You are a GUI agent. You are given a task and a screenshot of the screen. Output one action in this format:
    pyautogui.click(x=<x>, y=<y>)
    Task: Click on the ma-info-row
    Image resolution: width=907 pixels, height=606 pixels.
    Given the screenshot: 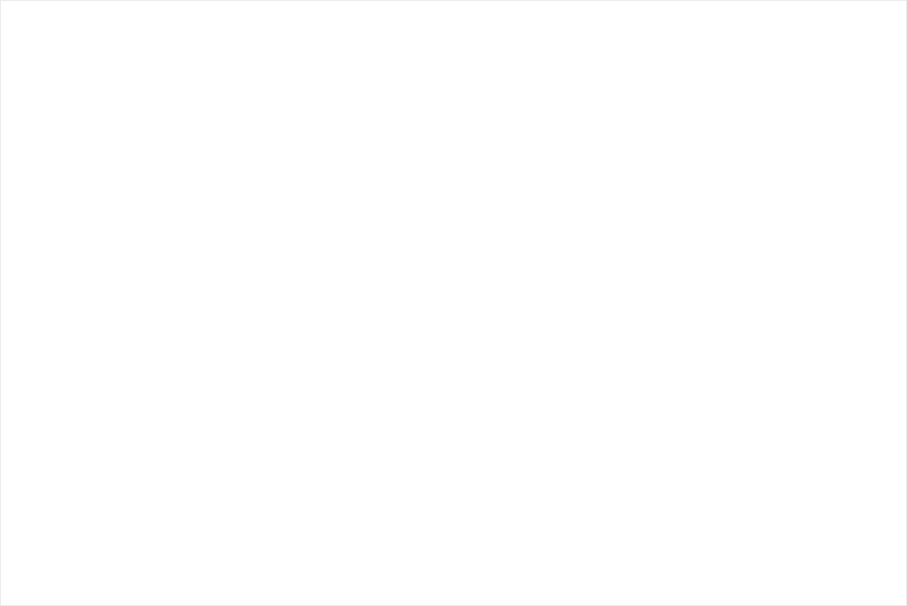 What is the action you would take?
    pyautogui.click(x=29, y=79)
    